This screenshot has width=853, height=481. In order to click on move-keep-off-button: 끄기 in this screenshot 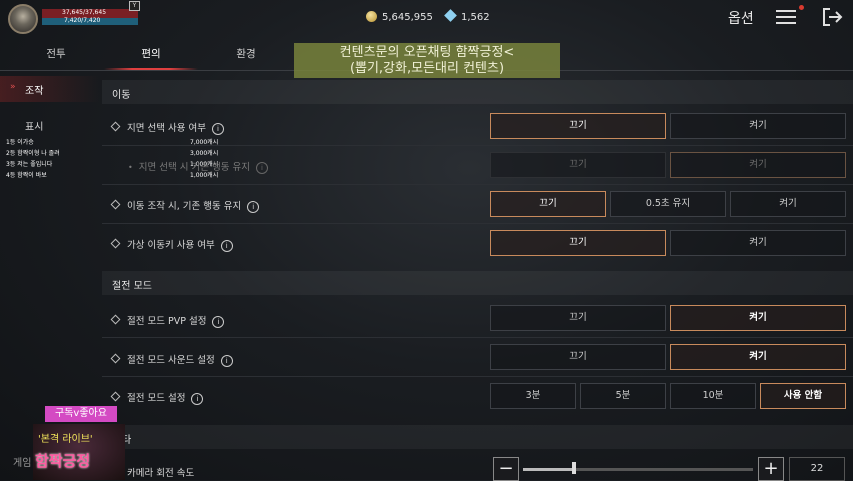, I will do `click(548, 204)`.